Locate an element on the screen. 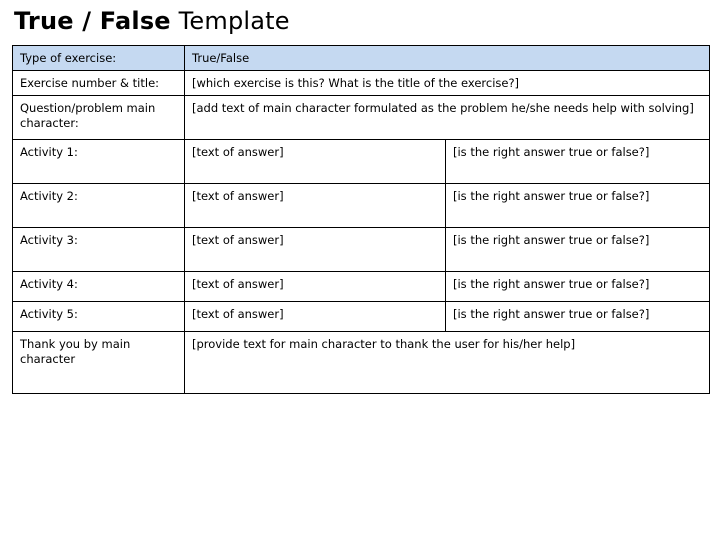 This screenshot has height=540, width=720. cell-label-activity-5: Activity 5: is located at coordinates (98, 316).